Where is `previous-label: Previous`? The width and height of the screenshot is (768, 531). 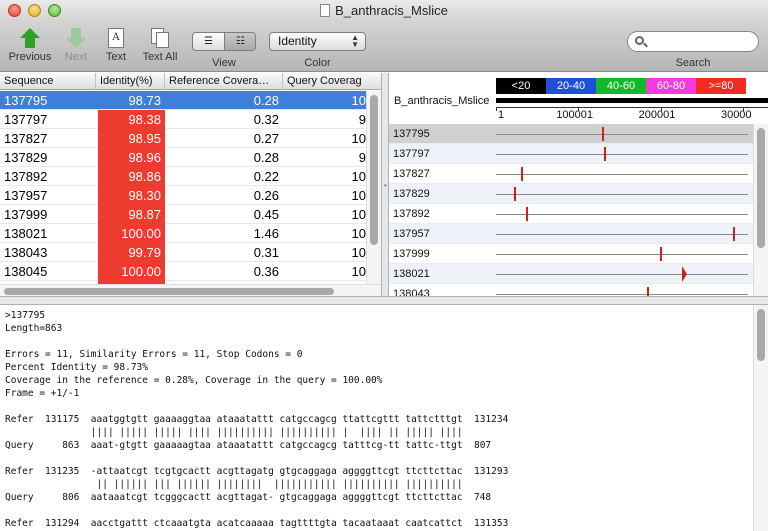
previous-label: Previous is located at coordinates (30, 57).